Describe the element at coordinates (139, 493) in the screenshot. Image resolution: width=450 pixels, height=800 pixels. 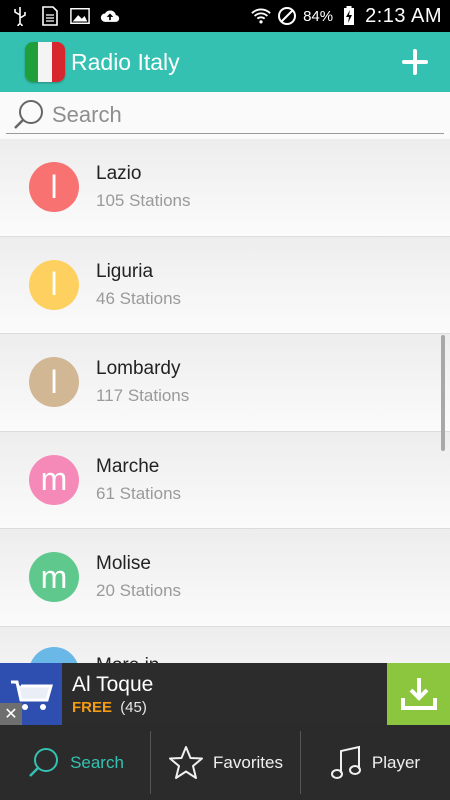
I see `station-count: 61 Stations` at that location.